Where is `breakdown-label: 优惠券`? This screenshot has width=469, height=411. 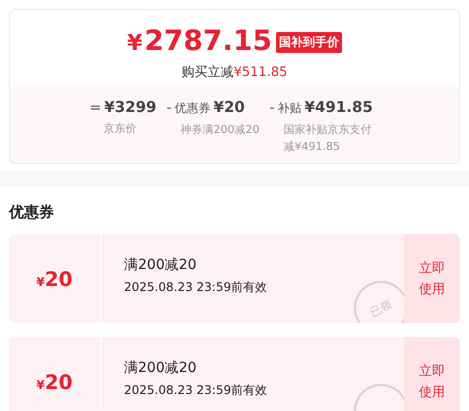
breakdown-label: 优惠券 is located at coordinates (192, 108).